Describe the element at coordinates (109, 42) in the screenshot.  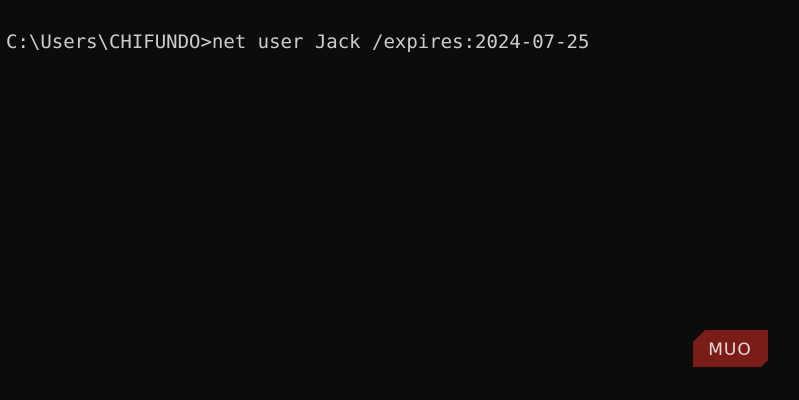
I see `console-prompt: C:\Users\CHIFUNDO>` at that location.